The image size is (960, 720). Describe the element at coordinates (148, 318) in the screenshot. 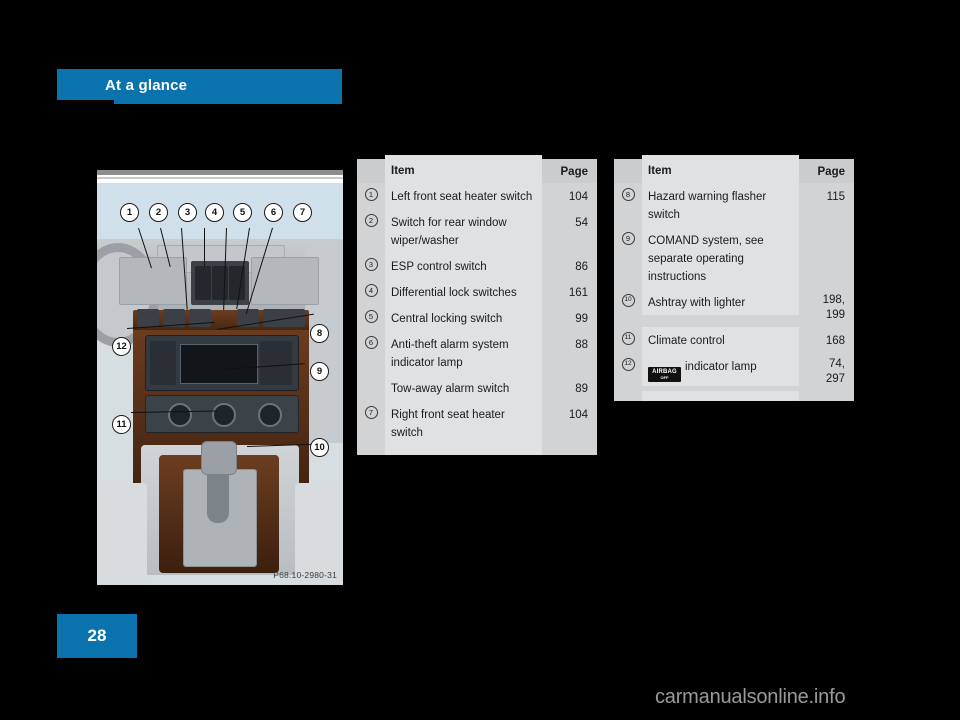

I see `switch-spacer` at that location.